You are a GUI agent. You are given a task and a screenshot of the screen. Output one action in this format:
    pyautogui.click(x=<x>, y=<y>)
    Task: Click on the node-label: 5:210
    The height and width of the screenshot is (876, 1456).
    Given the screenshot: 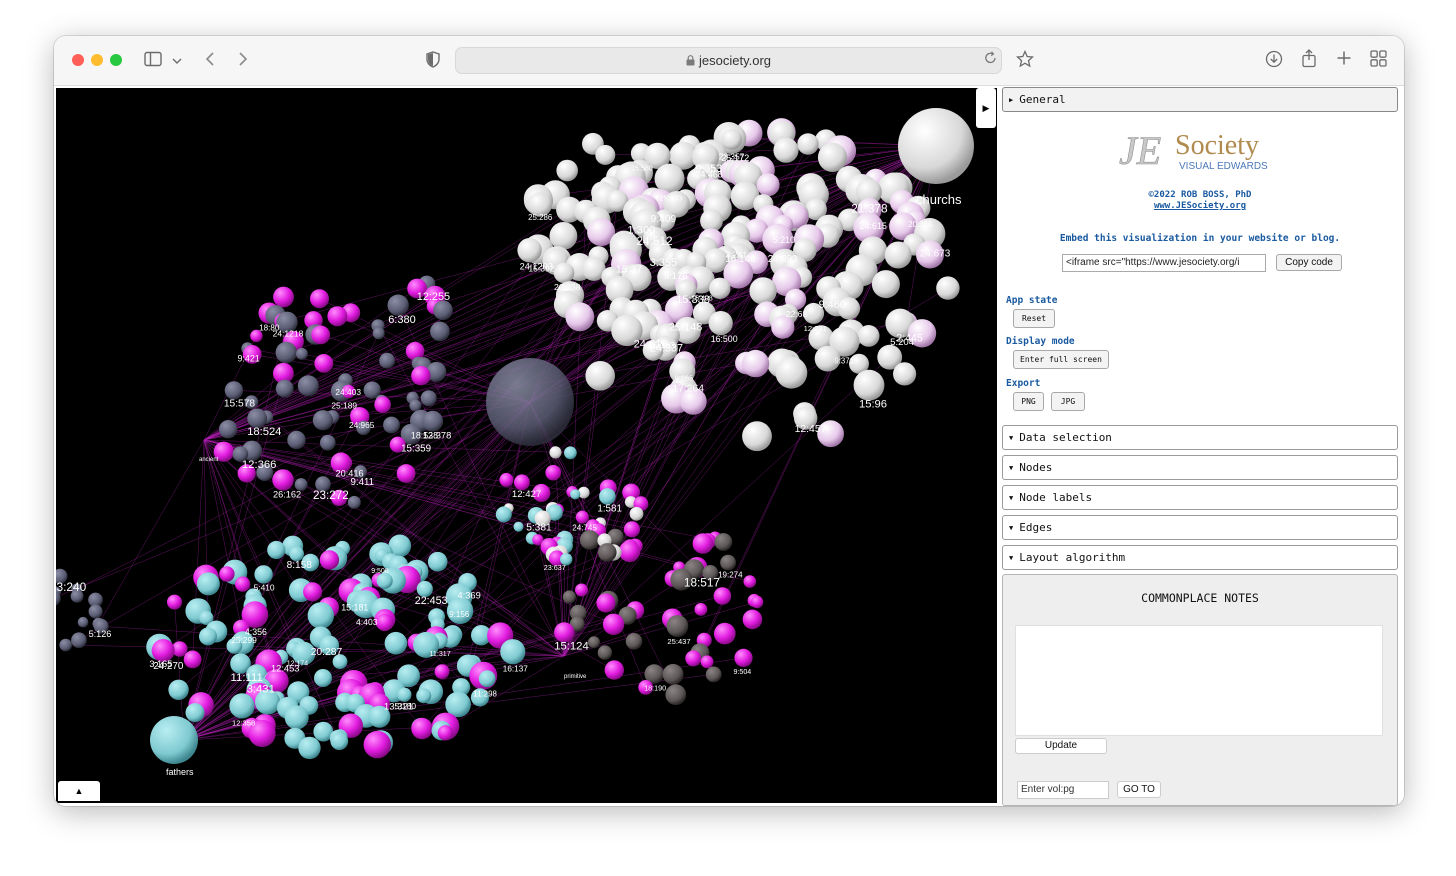 What is the action you would take?
    pyautogui.click(x=784, y=240)
    